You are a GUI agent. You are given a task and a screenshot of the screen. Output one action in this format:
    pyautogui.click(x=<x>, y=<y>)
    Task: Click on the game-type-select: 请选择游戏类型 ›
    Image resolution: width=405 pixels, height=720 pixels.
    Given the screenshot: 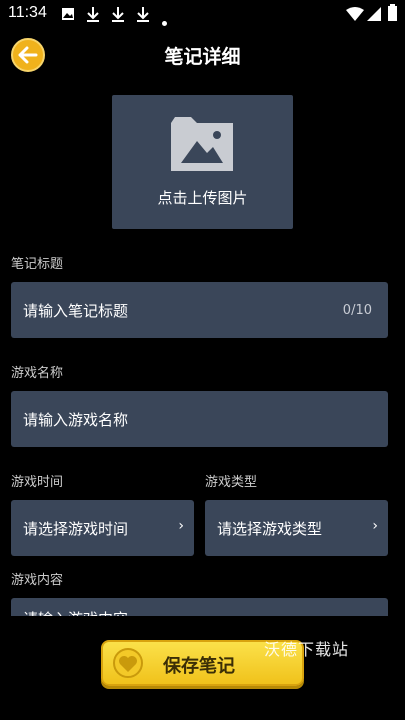 What is the action you would take?
    pyautogui.click(x=296, y=528)
    